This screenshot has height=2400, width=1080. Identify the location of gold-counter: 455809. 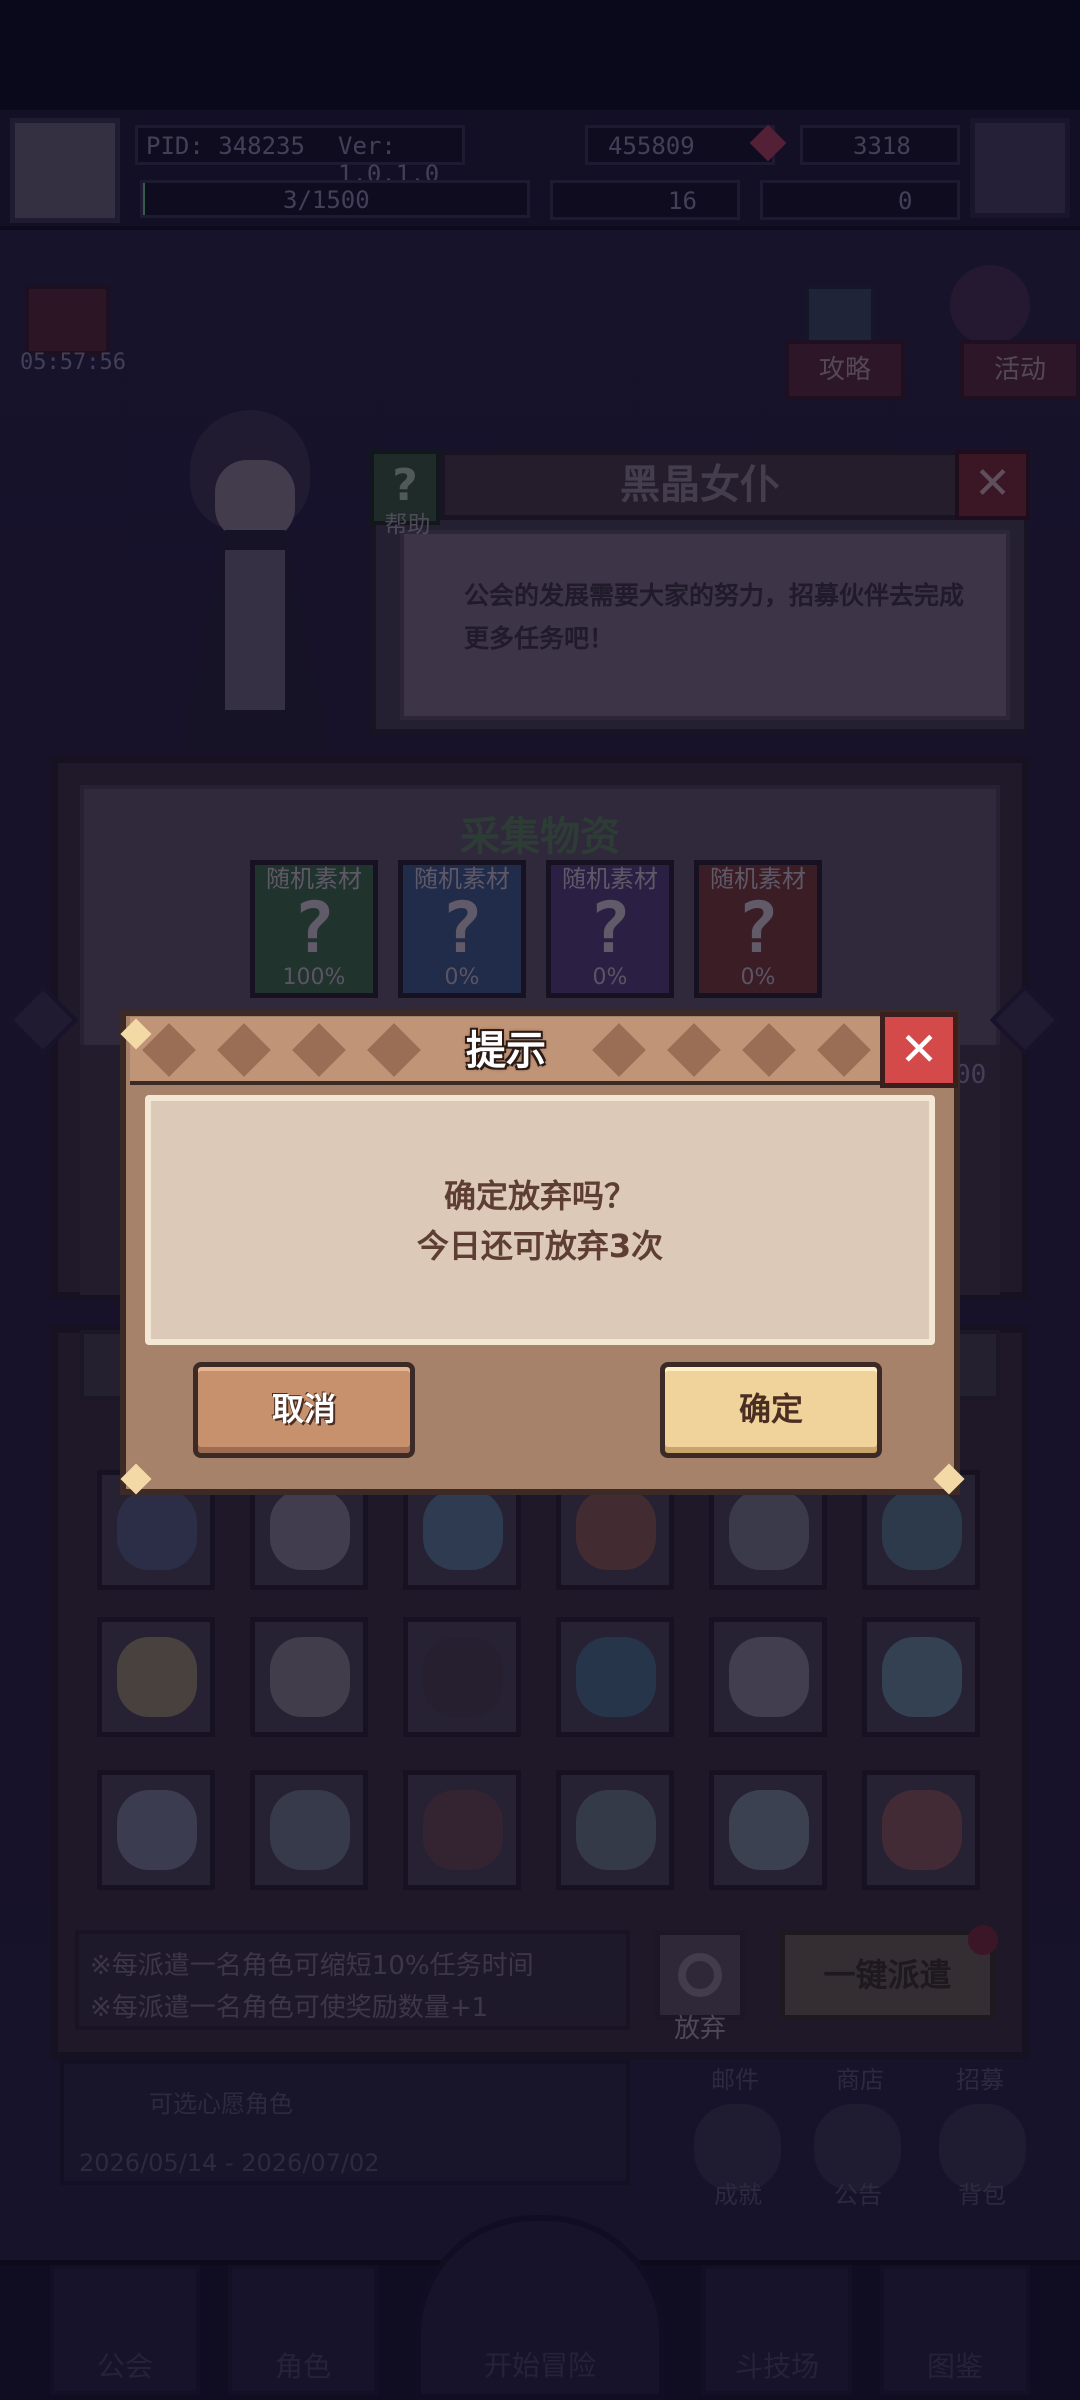
(680, 145).